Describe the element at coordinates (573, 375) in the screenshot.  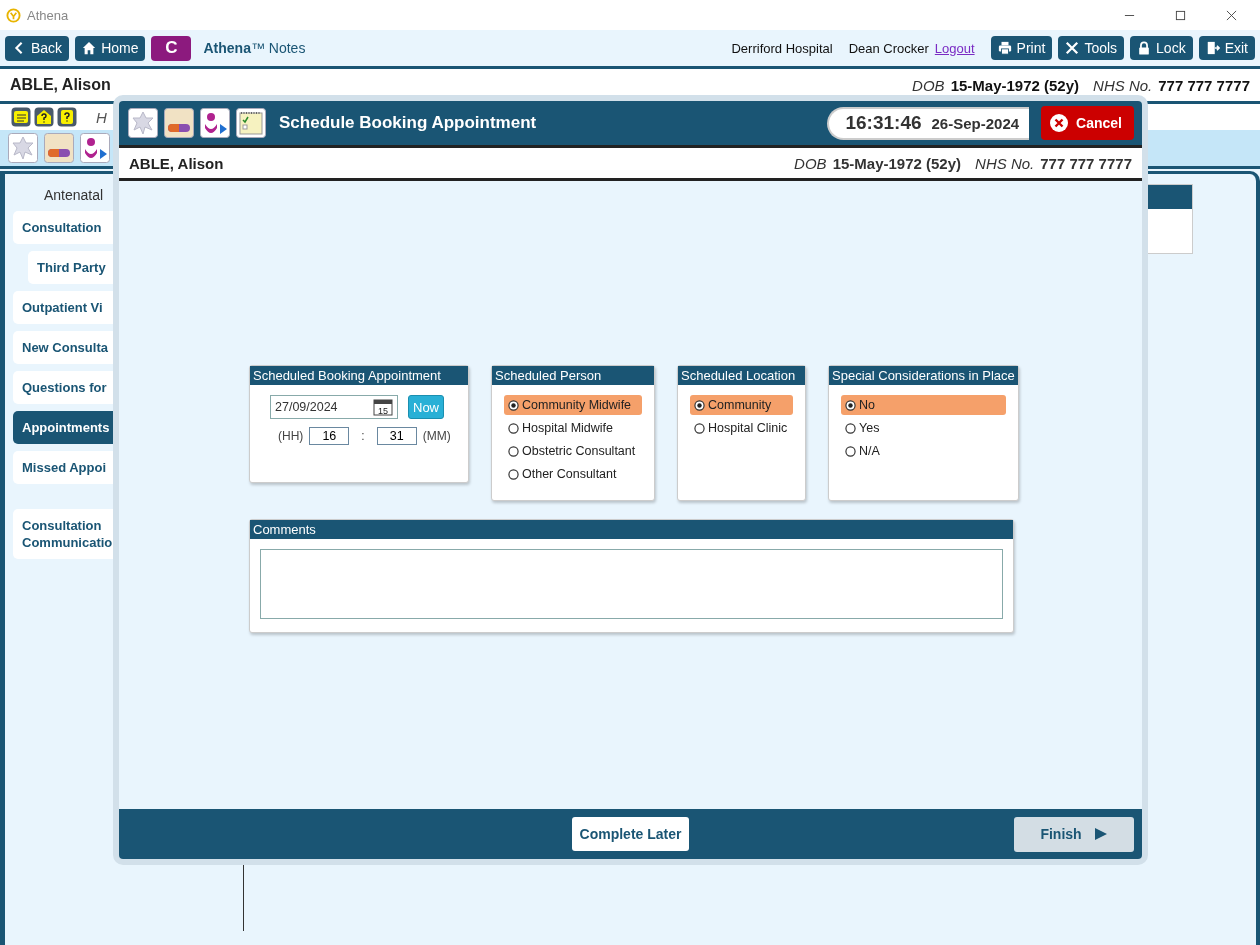
I see `panel-title: Scheduled Person` at that location.